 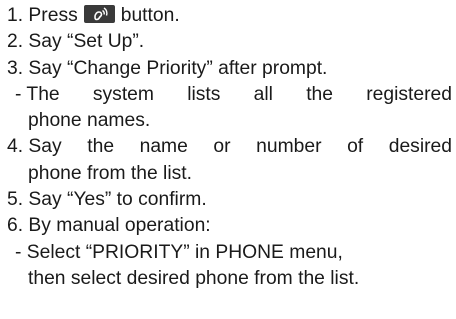 I want to click on word: number, so click(x=289, y=147).